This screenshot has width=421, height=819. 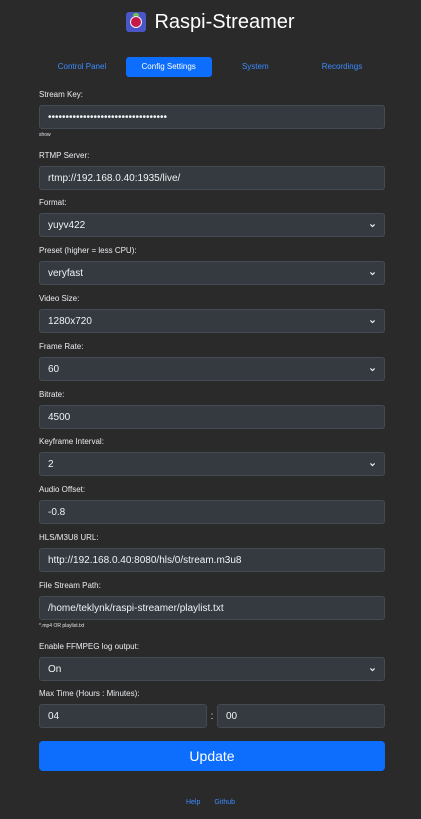 What do you see at coordinates (342, 67) in the screenshot?
I see `tab-recordings: Recordings` at bounding box center [342, 67].